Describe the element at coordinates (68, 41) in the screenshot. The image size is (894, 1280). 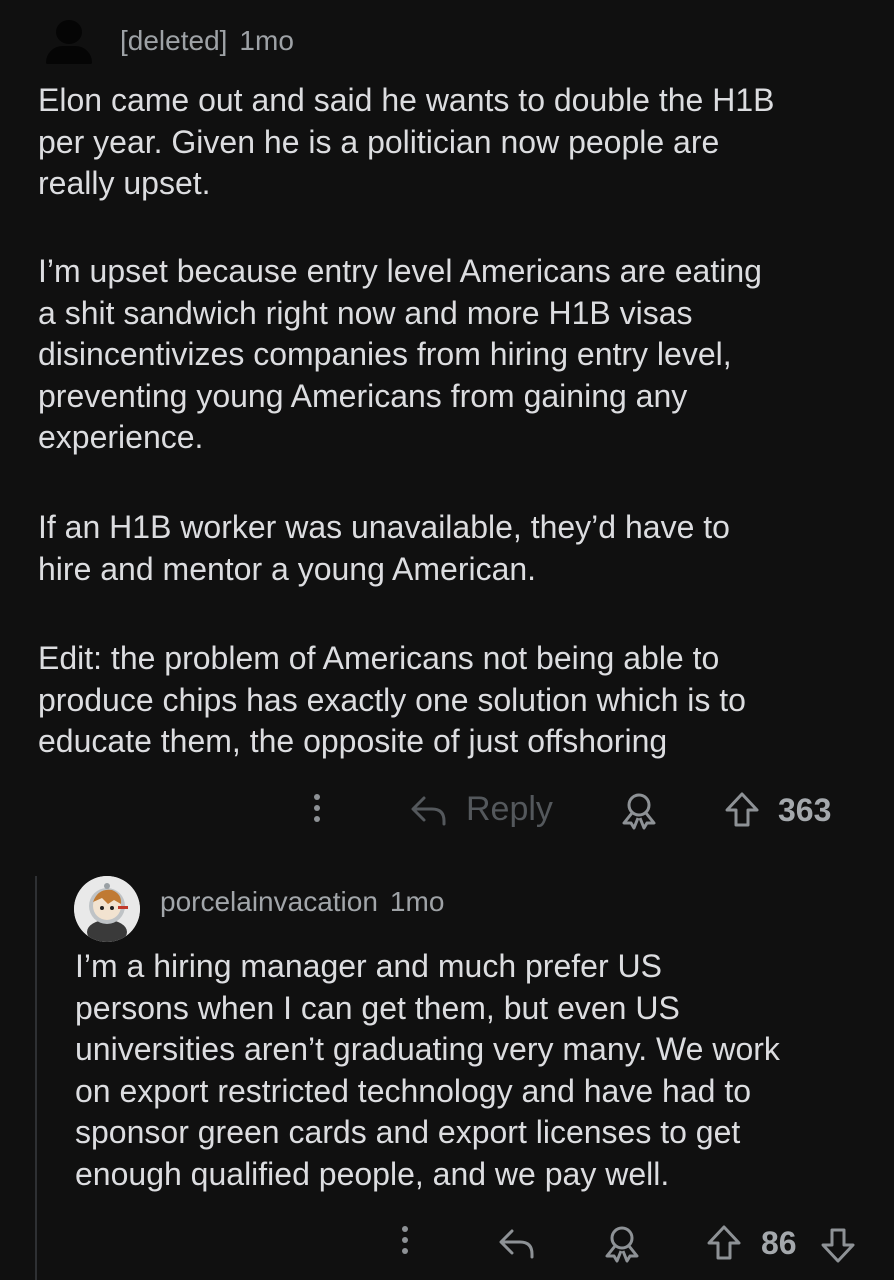
I see `deleted-user-avatar-icon` at that location.